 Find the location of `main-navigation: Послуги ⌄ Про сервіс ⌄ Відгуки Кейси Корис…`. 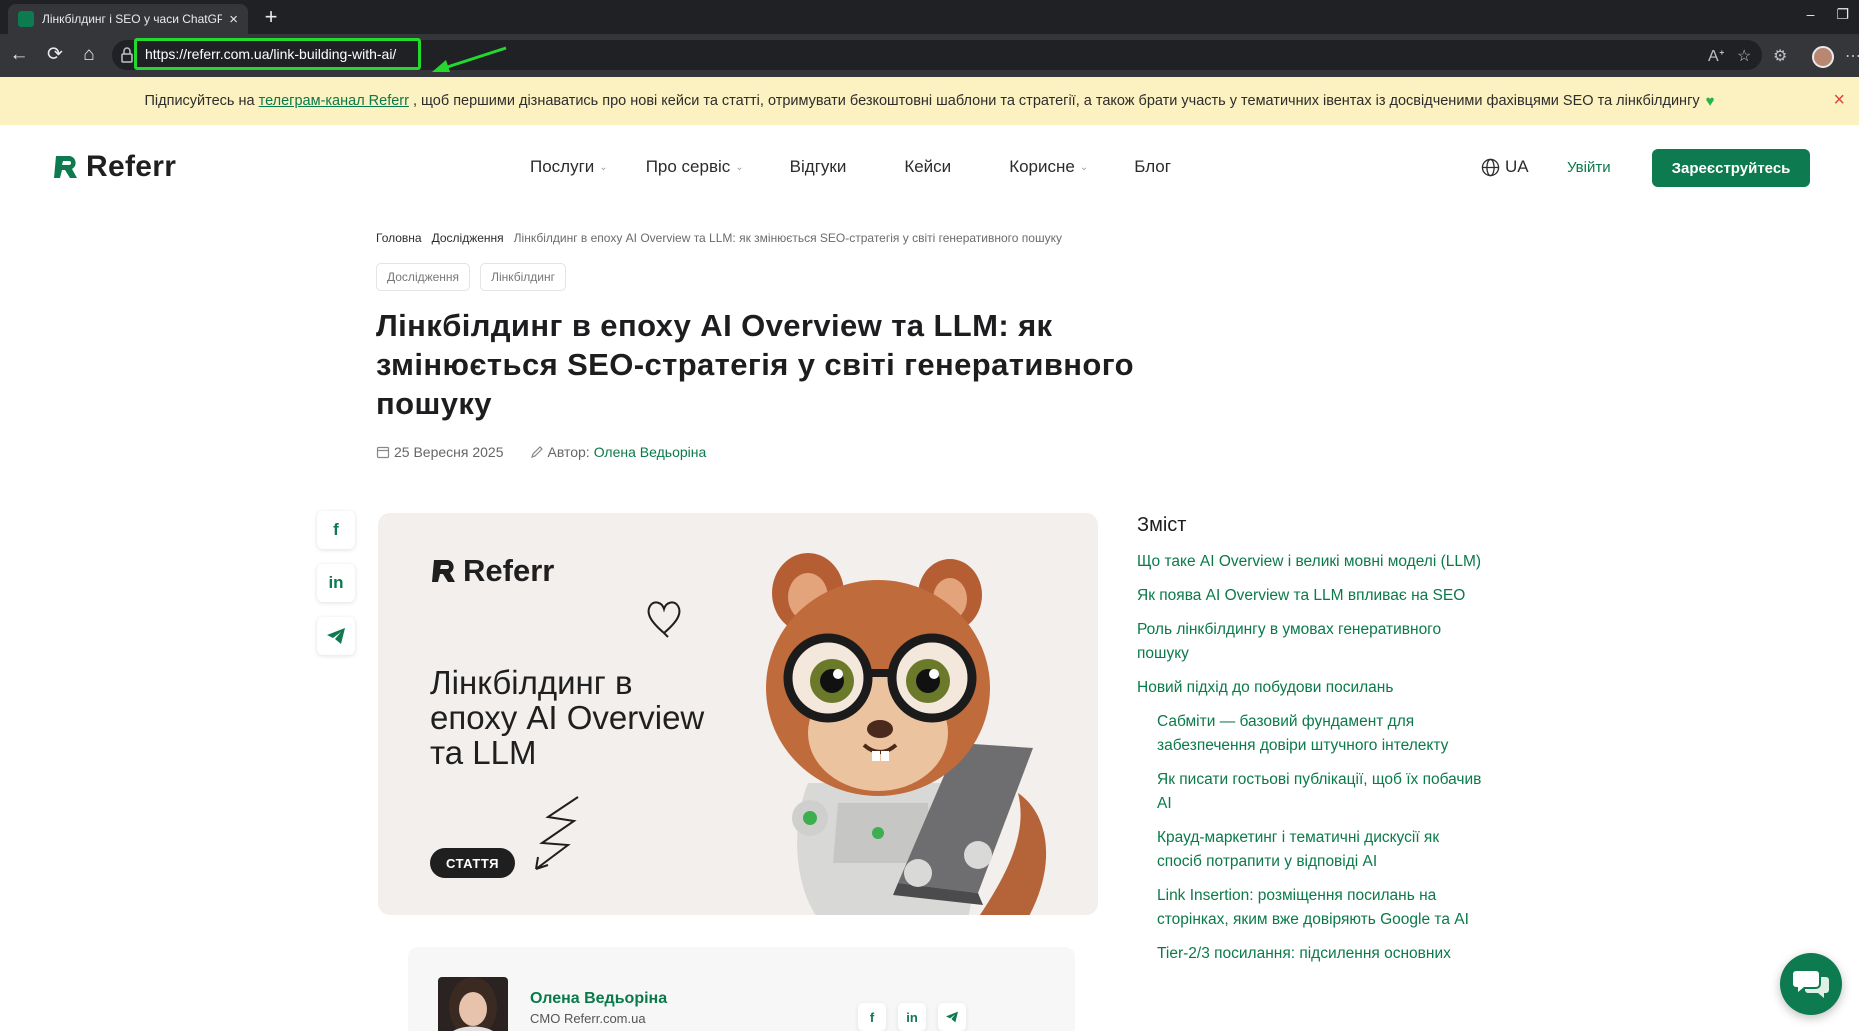

main-navigation: Послуги ⌄ Про сервіс ⌄ Відгуки Кейси Корис… is located at coordinates (850, 167).